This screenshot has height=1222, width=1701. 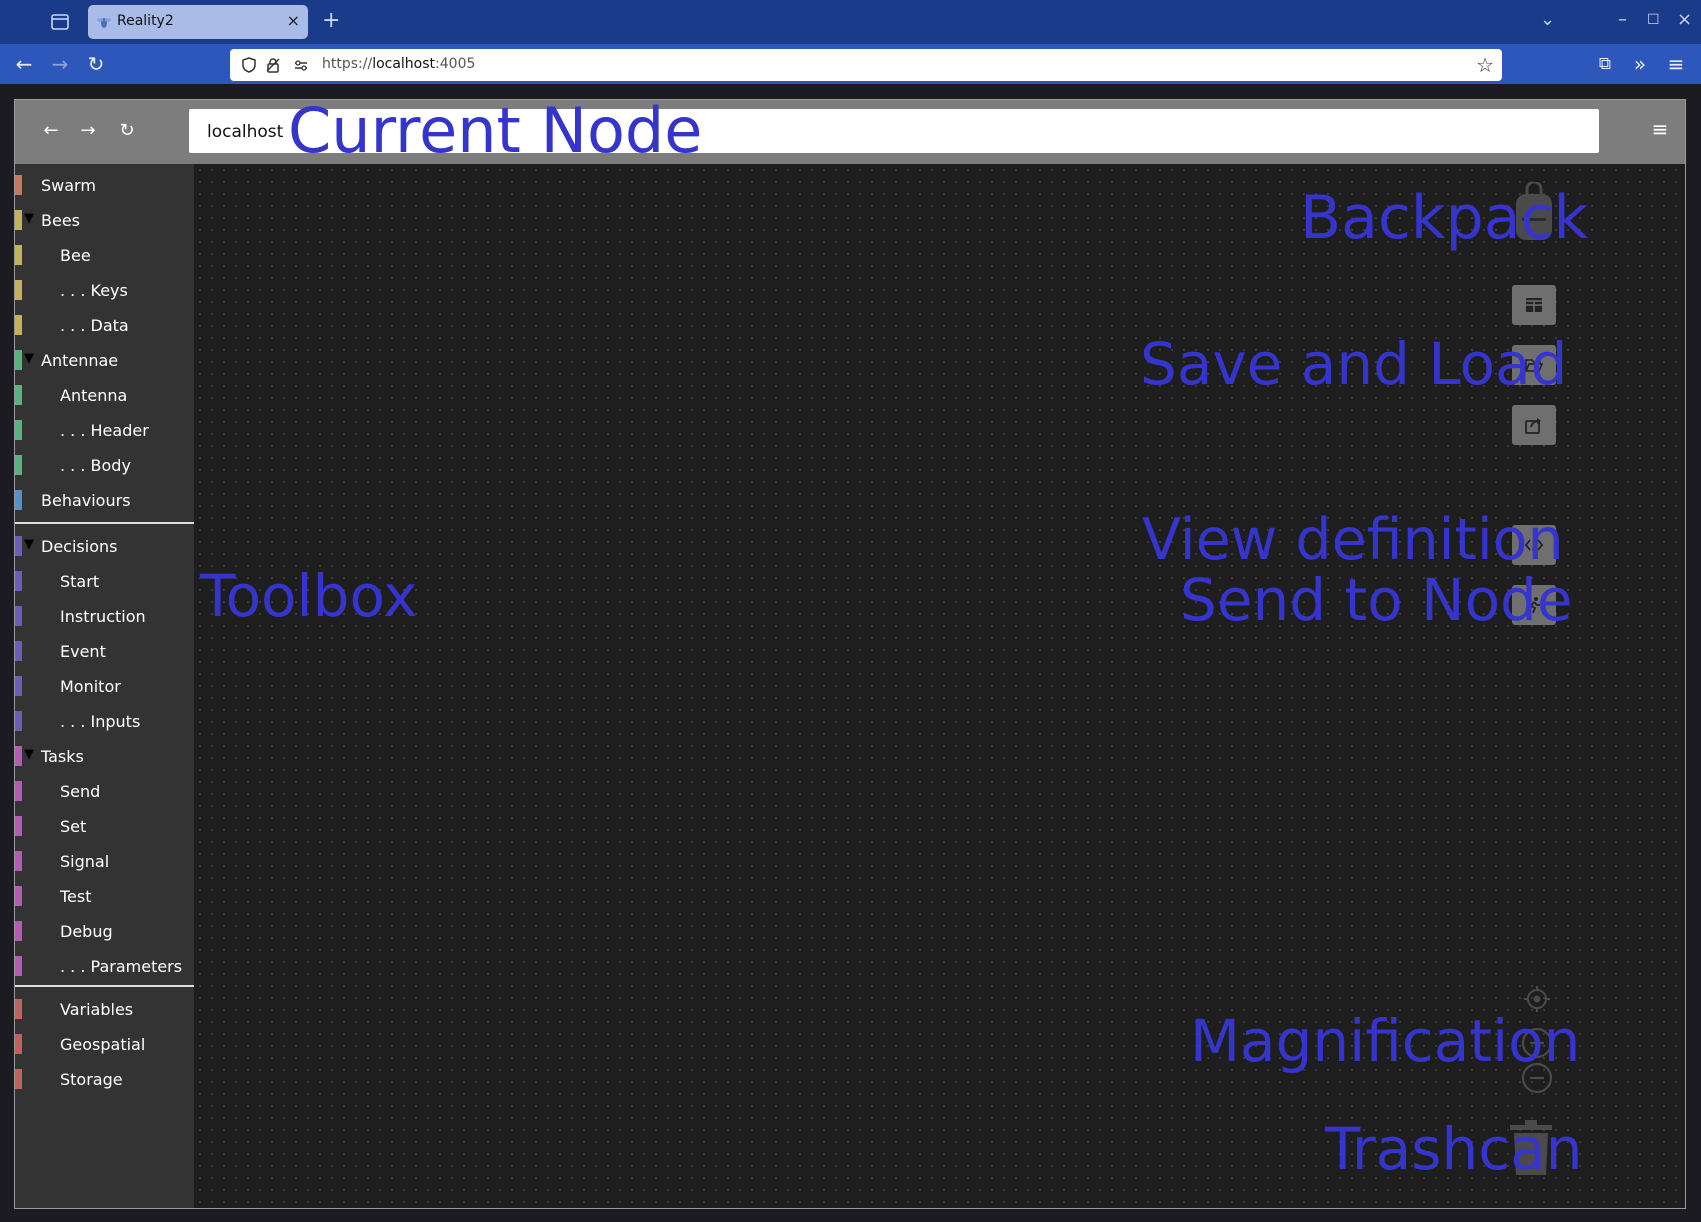 What do you see at coordinates (80, 791) in the screenshot?
I see `toolbox-item-label: Send` at bounding box center [80, 791].